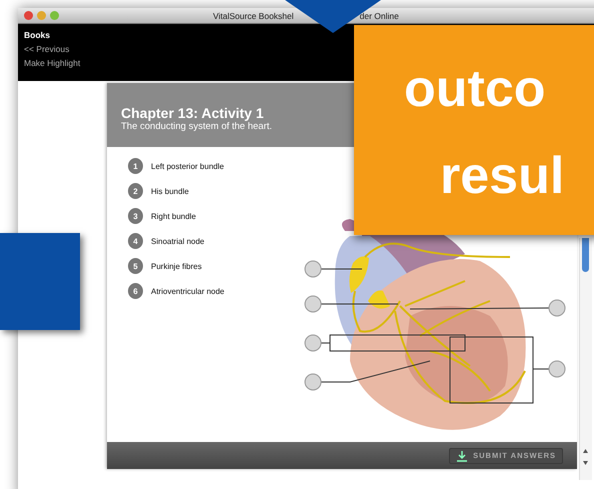 The image size is (594, 489). Describe the element at coordinates (462, 456) in the screenshot. I see `download-icon` at that location.